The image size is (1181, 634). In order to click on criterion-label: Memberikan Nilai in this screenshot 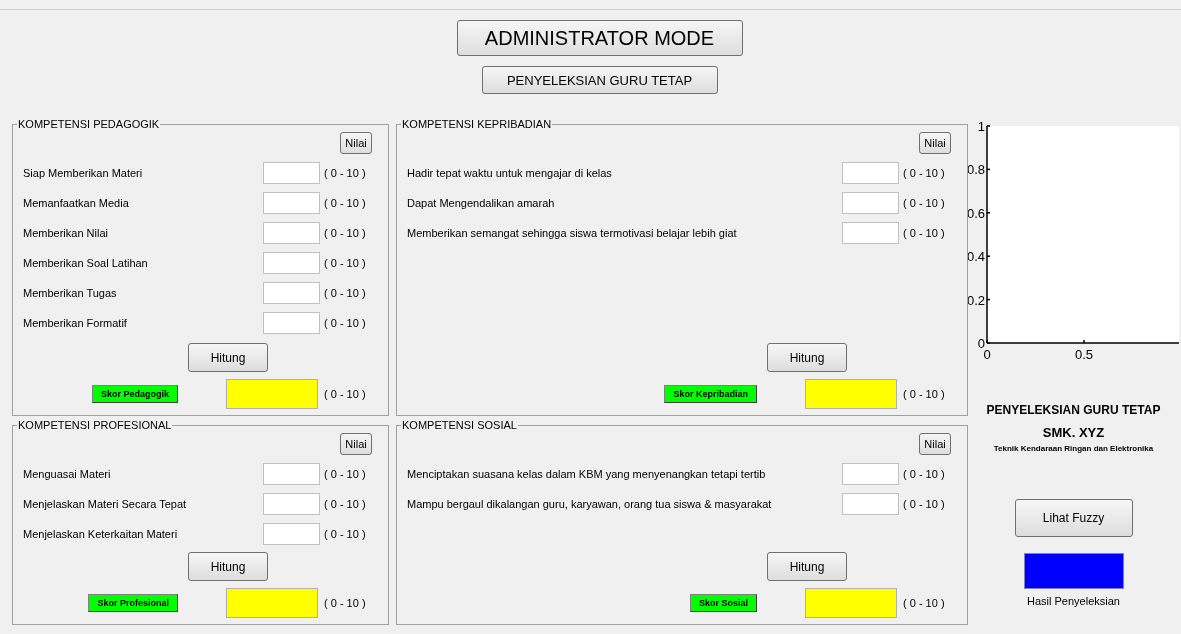, I will do `click(66, 233)`.